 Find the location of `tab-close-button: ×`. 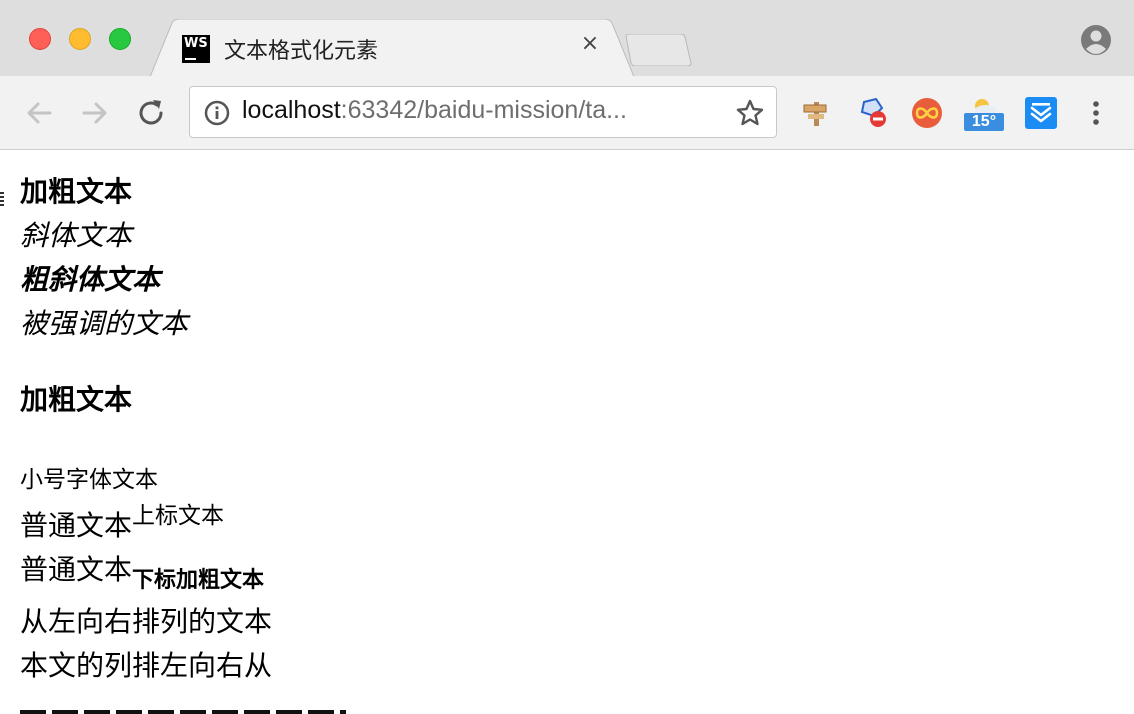

tab-close-button: × is located at coordinates (590, 44).